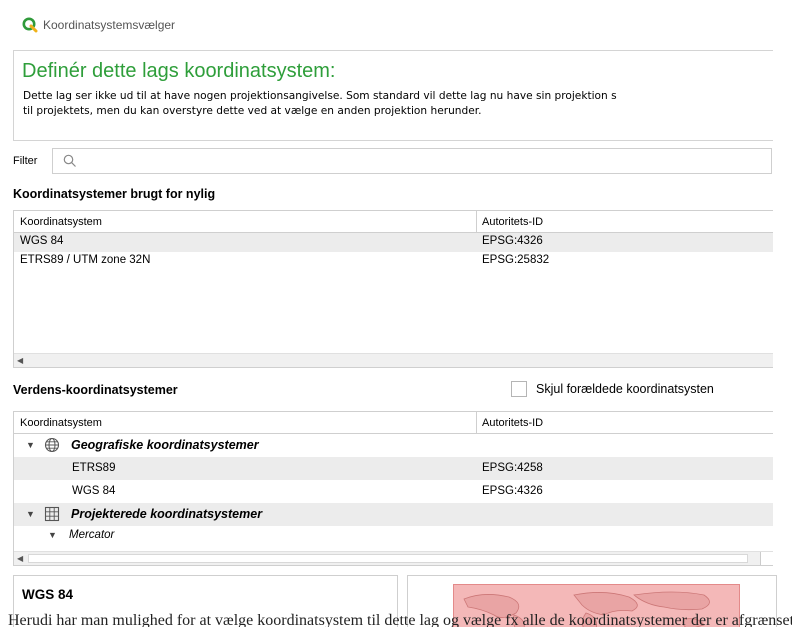  Describe the element at coordinates (512, 468) in the screenshot. I see `crs-id: EPSG:4258` at that location.